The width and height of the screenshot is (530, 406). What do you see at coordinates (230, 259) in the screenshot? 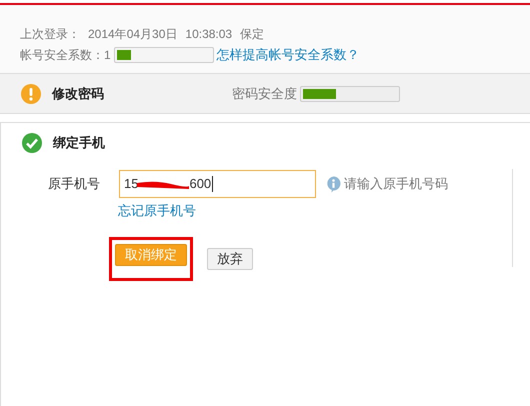
I see `cancel-button: 放弃` at bounding box center [230, 259].